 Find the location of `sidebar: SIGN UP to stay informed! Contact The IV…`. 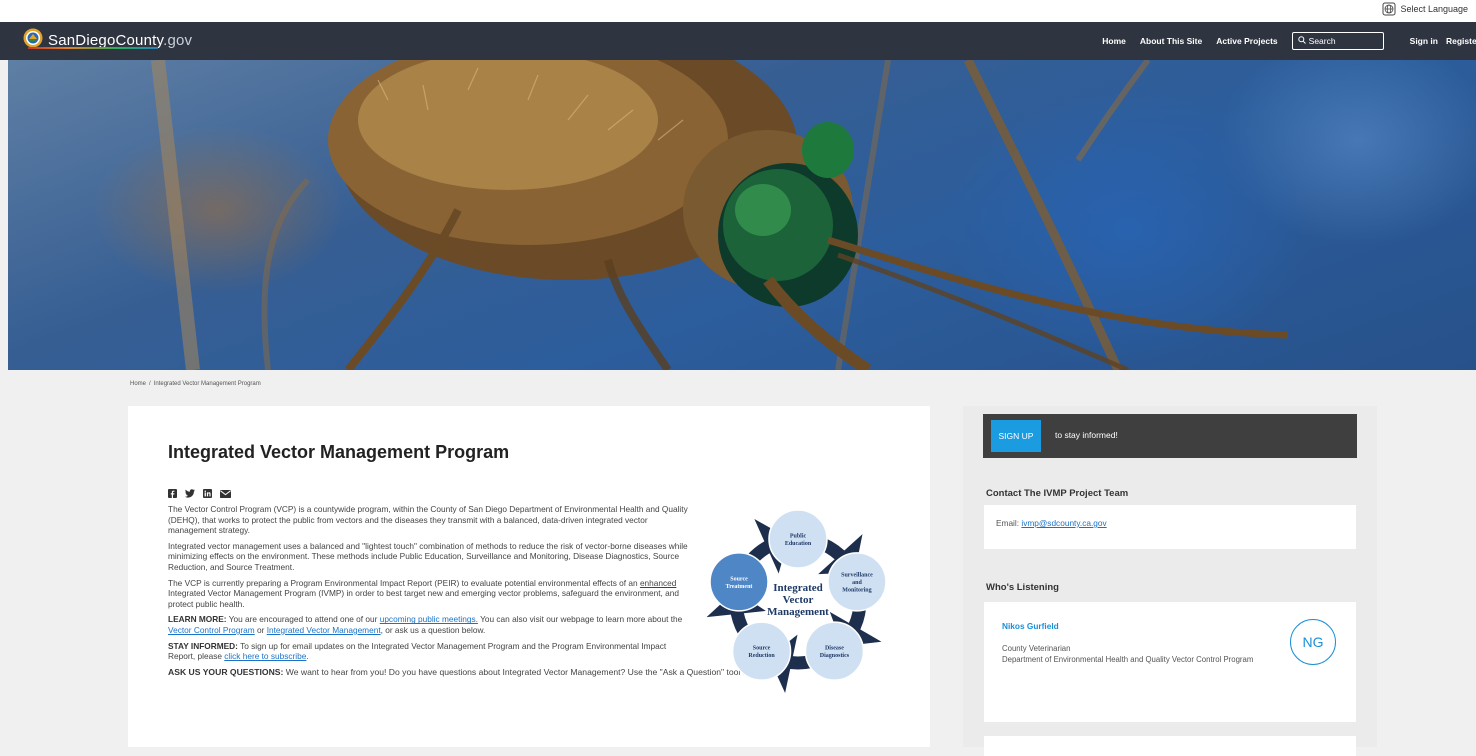

sidebar: SIGN UP to stay informed! Contact The IV… is located at coordinates (1170, 581).